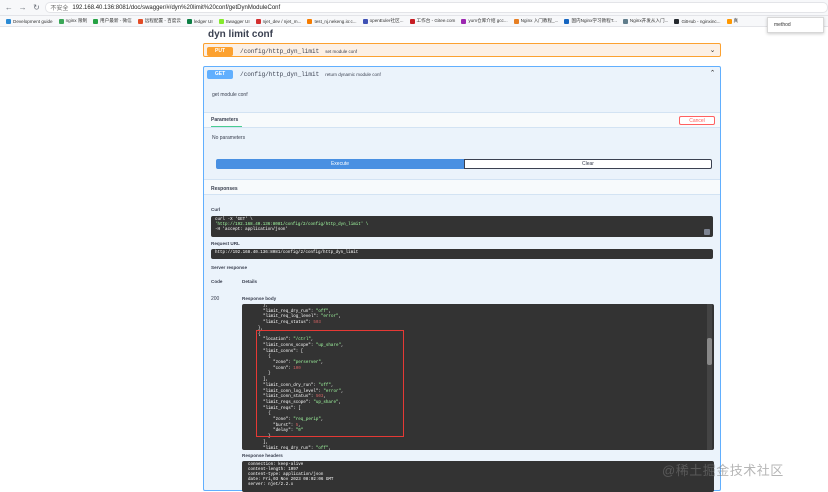  Describe the element at coordinates (116, 20) in the screenshot. I see `bookmark-label: 用户最新 - 微信` at that location.